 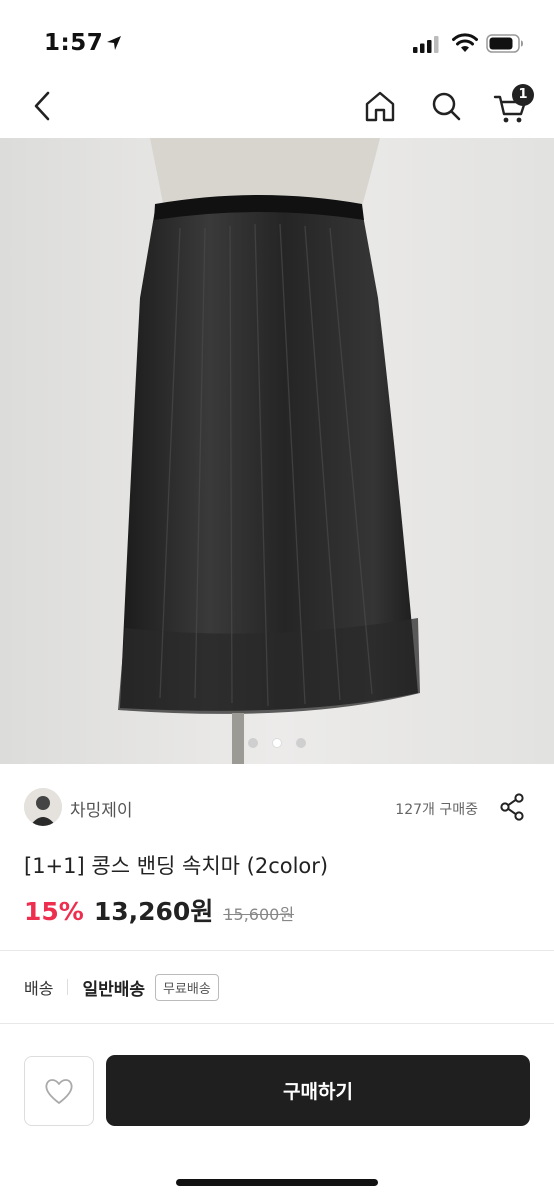 I want to click on heart-icon, so click(x=59, y=1091).